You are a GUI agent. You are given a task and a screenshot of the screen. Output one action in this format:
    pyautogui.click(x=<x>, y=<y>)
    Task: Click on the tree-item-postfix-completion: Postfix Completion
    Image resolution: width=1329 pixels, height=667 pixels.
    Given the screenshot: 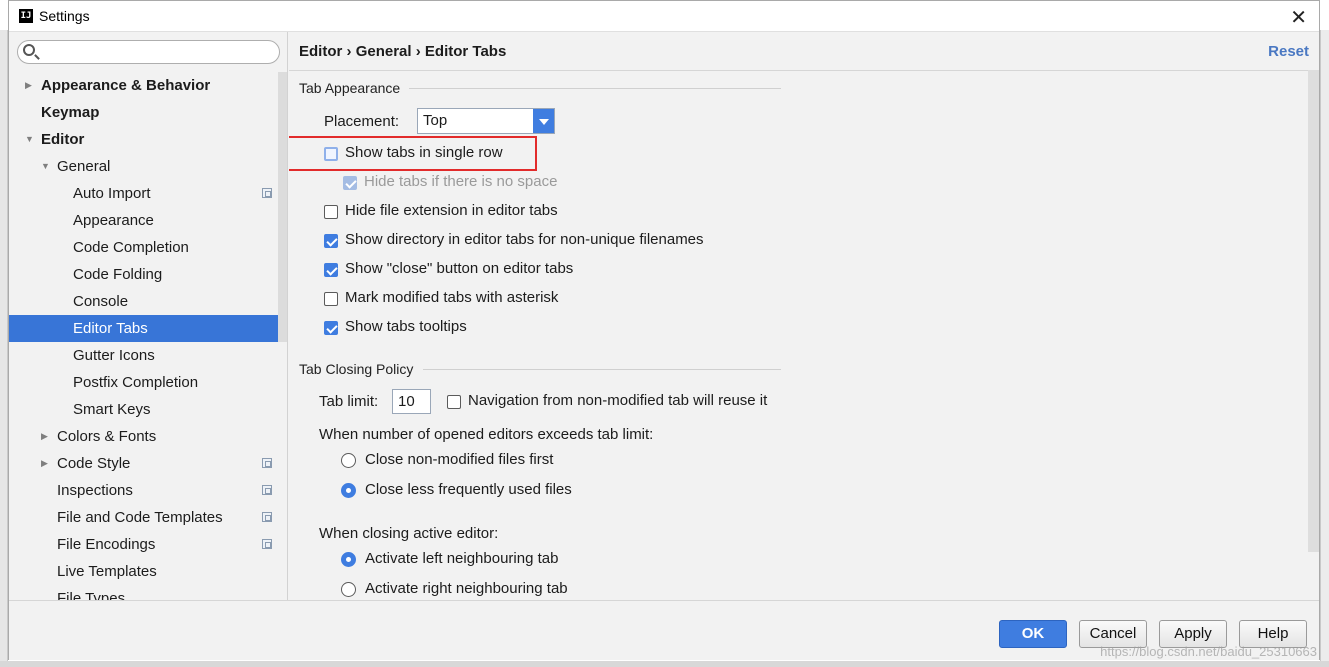 What is the action you would take?
    pyautogui.click(x=148, y=382)
    